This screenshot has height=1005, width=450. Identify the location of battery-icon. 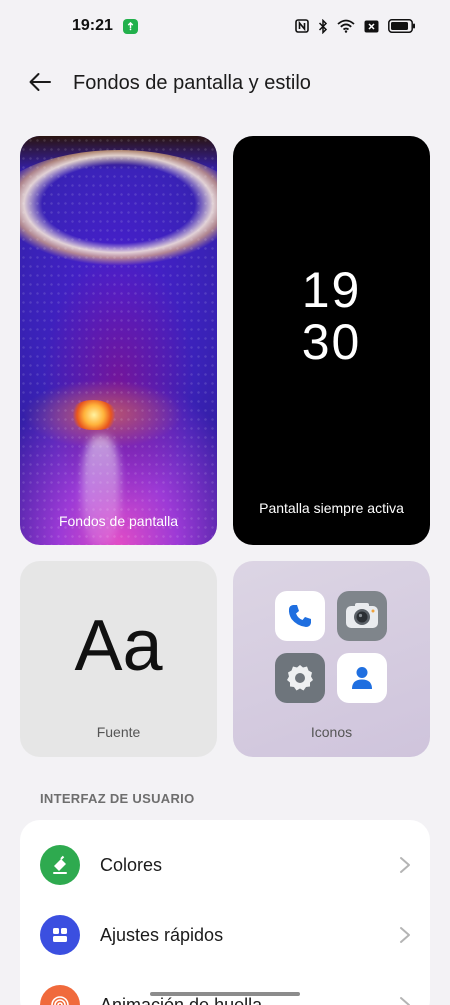
(402, 26).